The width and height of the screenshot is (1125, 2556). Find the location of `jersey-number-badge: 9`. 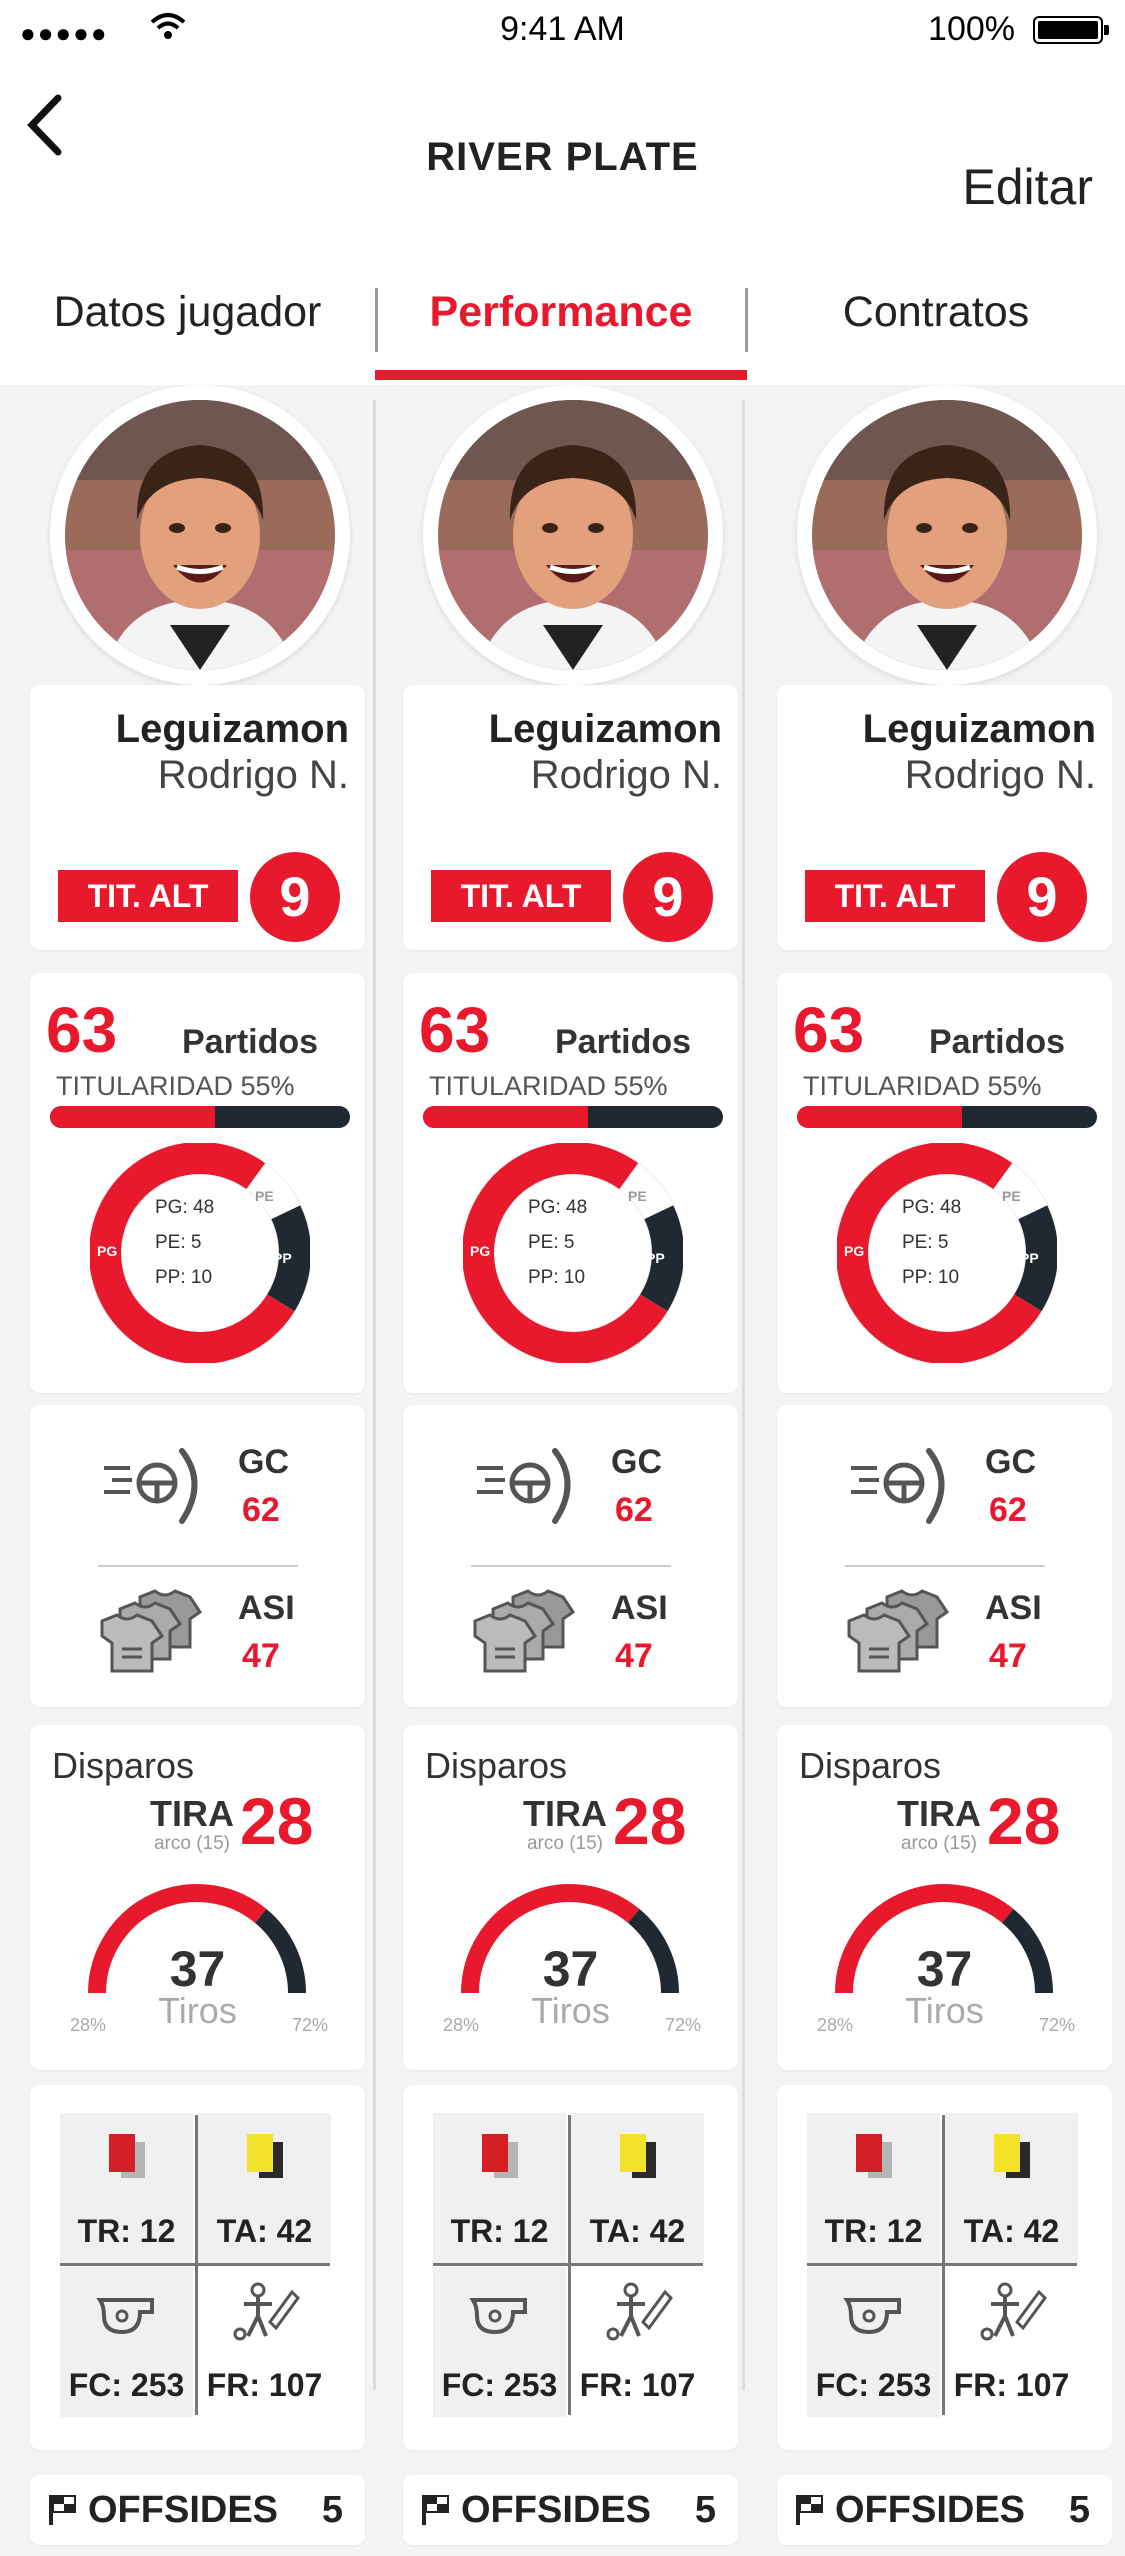

jersey-number-badge: 9 is located at coordinates (668, 897).